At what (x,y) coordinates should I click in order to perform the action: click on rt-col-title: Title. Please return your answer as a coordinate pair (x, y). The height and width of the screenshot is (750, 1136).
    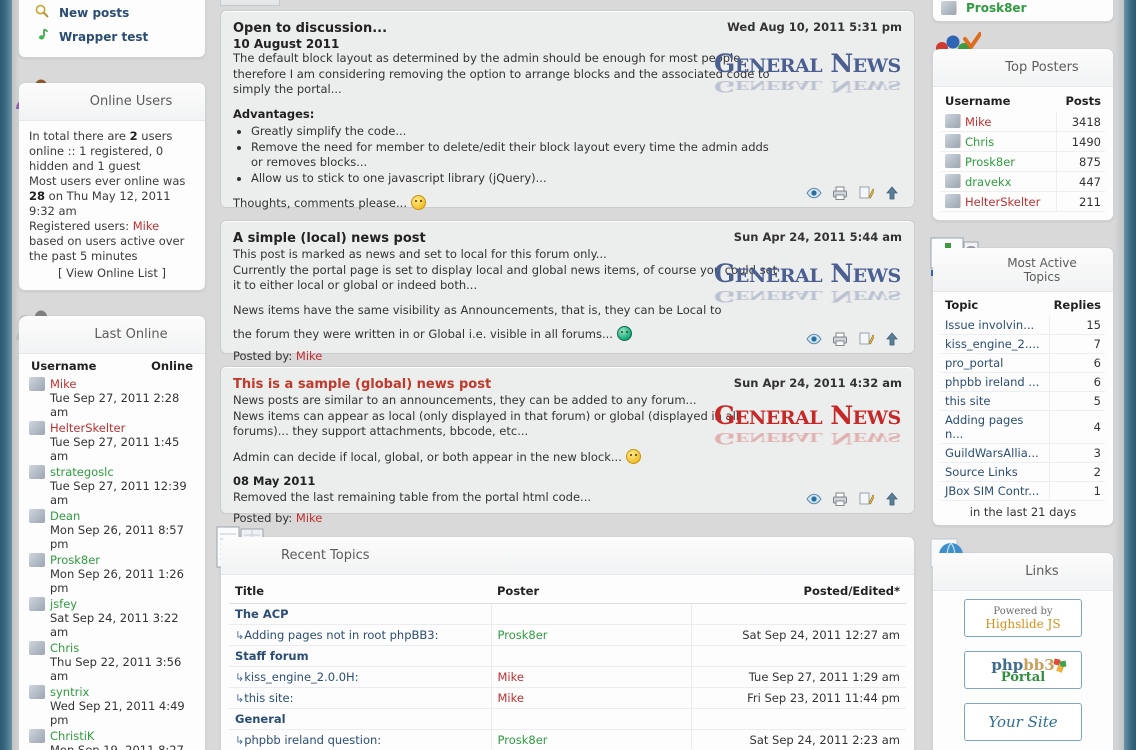
    Looking at the image, I should click on (360, 592).